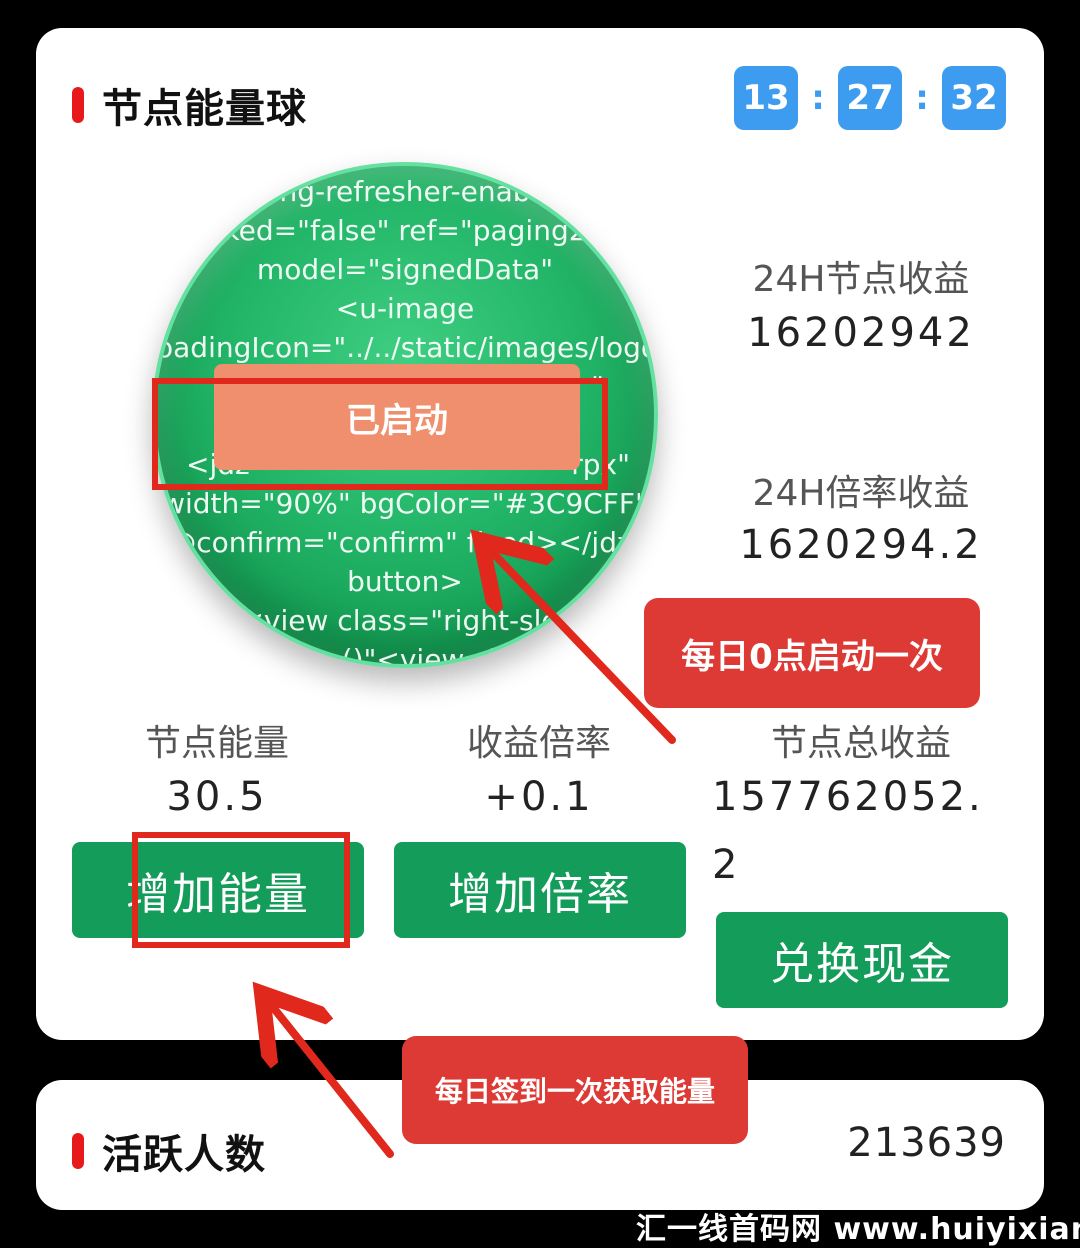 This screenshot has height=1248, width=1080. What do you see at coordinates (926, 1143) in the screenshot?
I see `active-users-count: 213639` at bounding box center [926, 1143].